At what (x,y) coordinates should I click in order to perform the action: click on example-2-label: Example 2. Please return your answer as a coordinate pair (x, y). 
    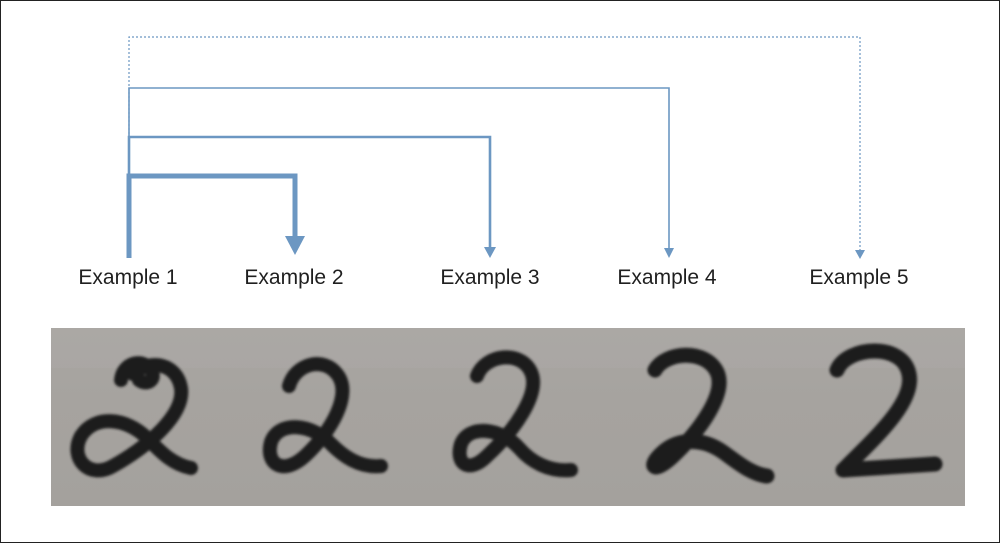
    Looking at the image, I should click on (294, 277).